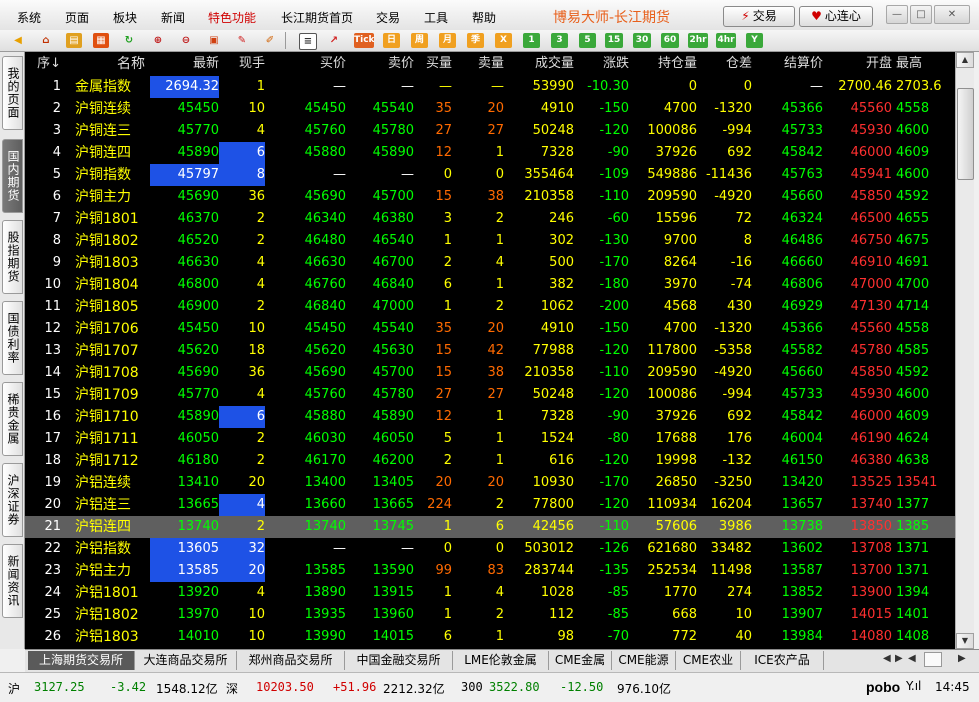  I want to click on period-60-button: 60, so click(670, 40).